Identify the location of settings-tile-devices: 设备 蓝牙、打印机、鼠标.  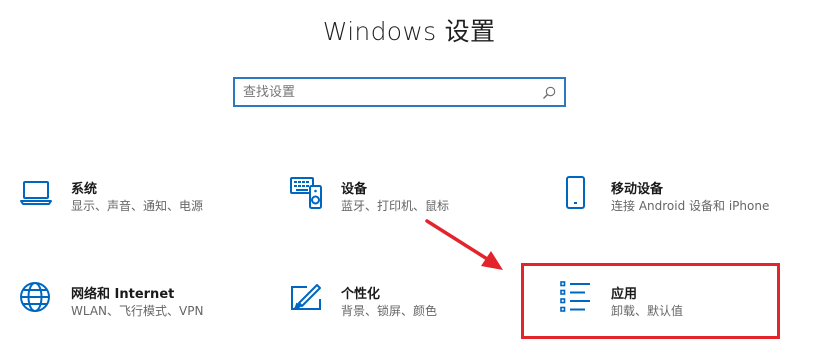
(409, 201).